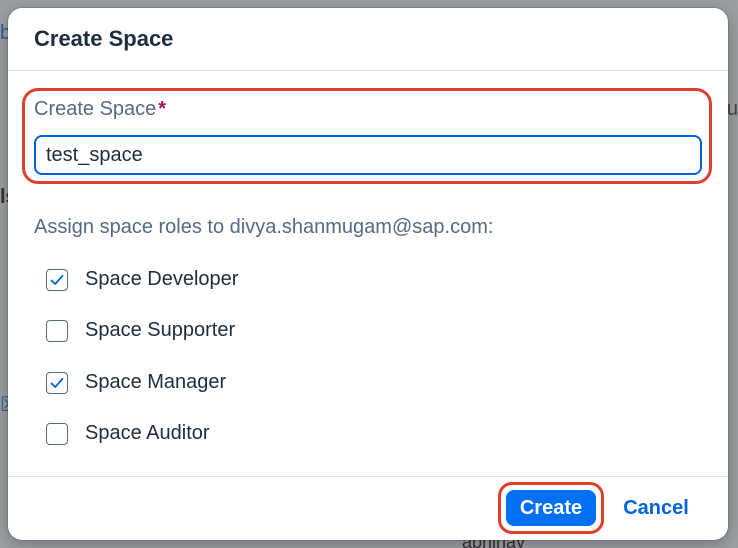  What do you see at coordinates (732, 109) in the screenshot?
I see `background-text-fragment: u` at bounding box center [732, 109].